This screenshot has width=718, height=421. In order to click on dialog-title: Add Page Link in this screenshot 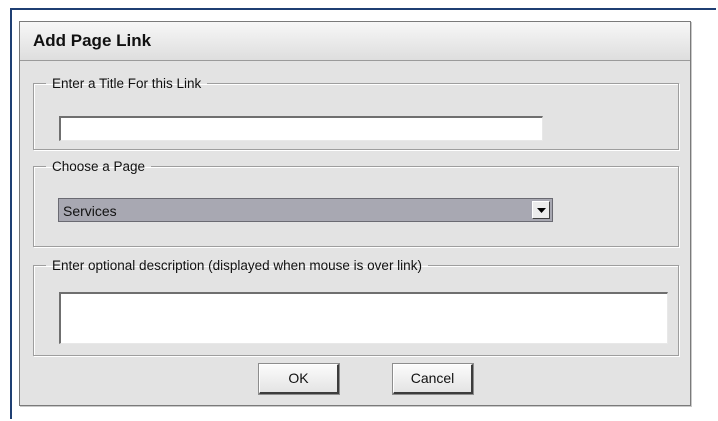, I will do `click(92, 40)`.